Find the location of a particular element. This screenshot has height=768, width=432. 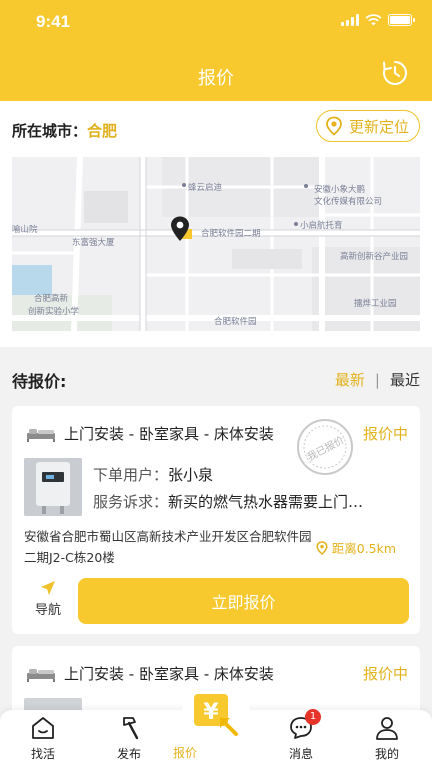

pending-quotes-heading: 待报价: is located at coordinates (39, 381).